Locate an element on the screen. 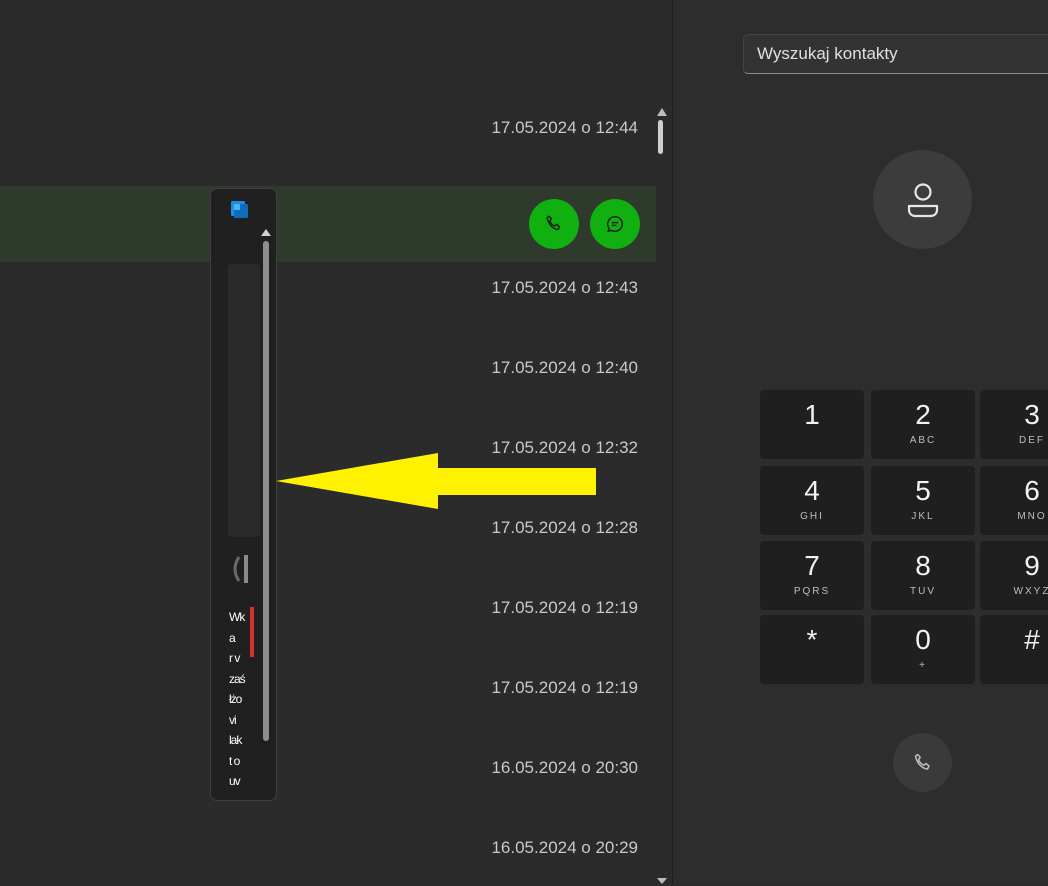 The width and height of the screenshot is (1048, 886). key-0: 0 + is located at coordinates (923, 649).